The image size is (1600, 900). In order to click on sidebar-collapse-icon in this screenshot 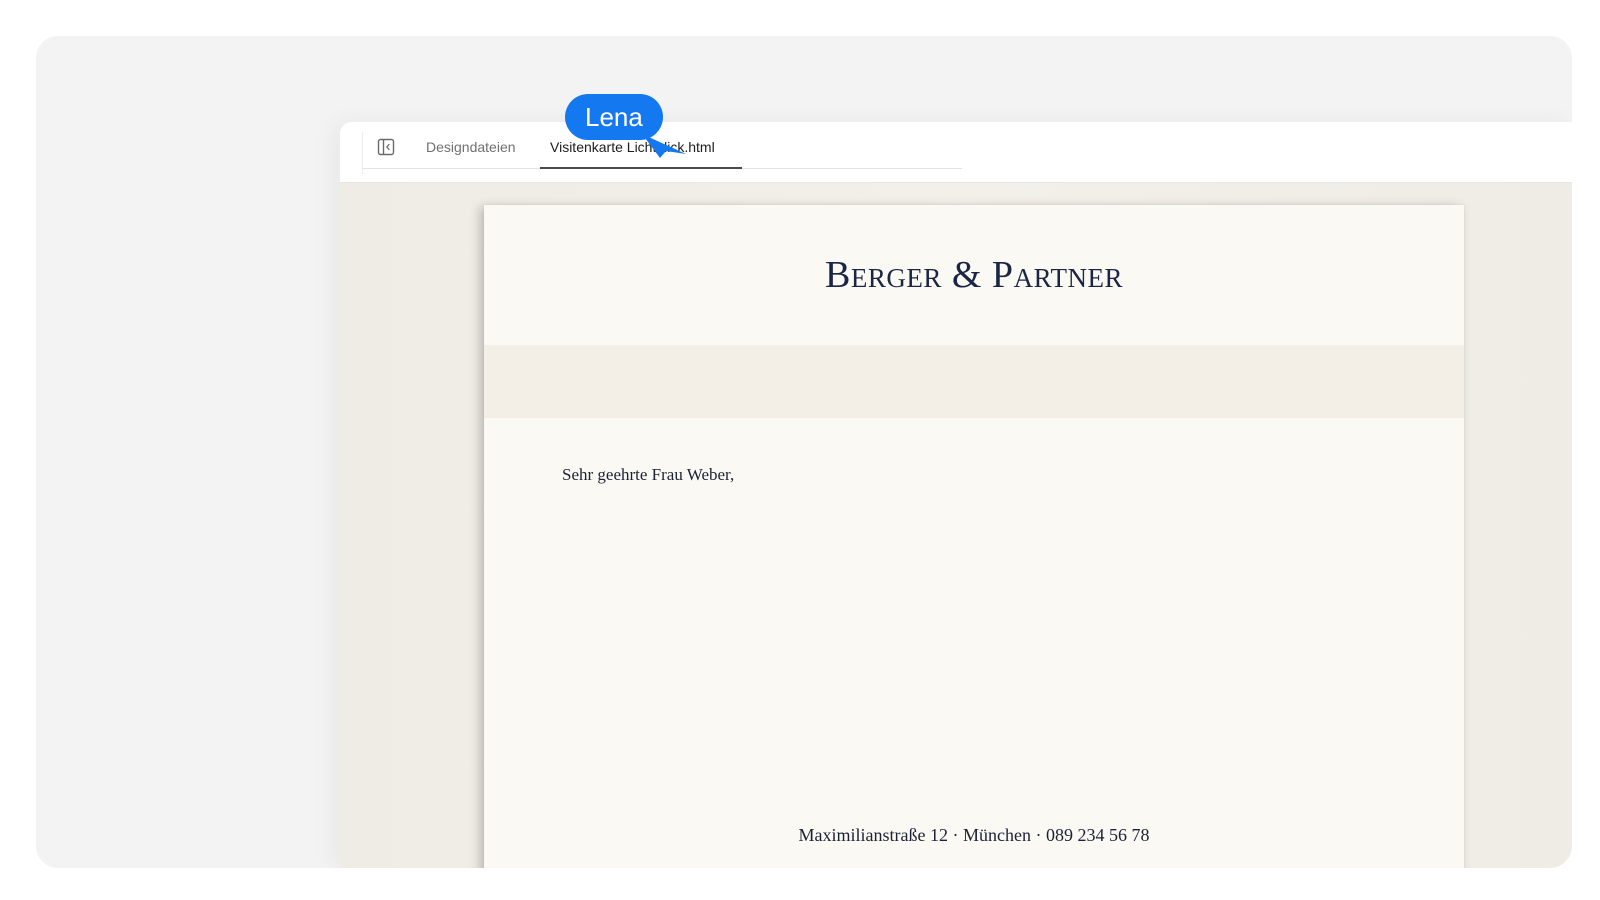, I will do `click(386, 147)`.